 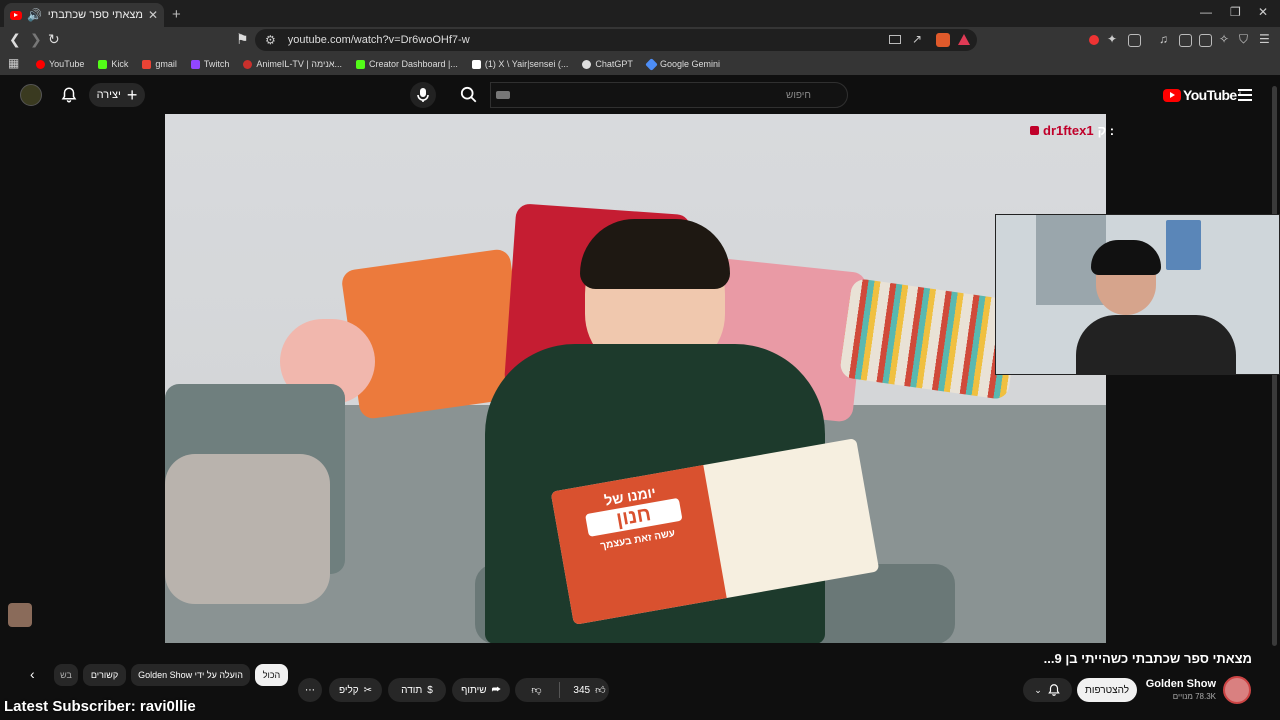 I want to click on forward-icon: ❯, so click(x=36, y=39).